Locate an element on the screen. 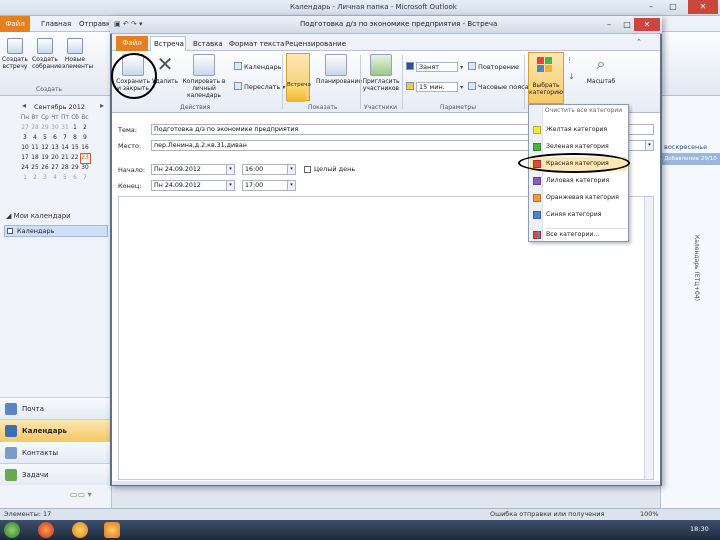 The width and height of the screenshot is (720, 540). category-item-yellow: Желтая категория is located at coordinates (578, 130).